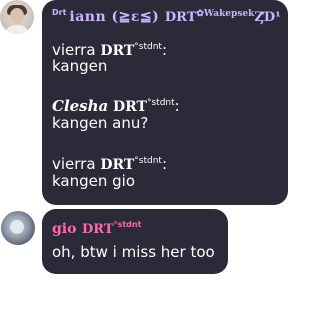 The width and height of the screenshot is (320, 320). I want to click on message-line: Clesha DRT°stdnt:, so click(116, 105).